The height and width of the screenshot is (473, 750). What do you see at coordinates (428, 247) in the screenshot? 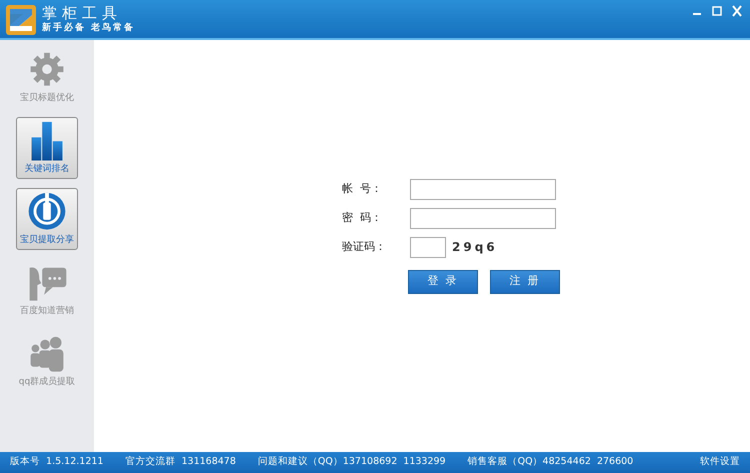
I see `captcha-field` at bounding box center [428, 247].